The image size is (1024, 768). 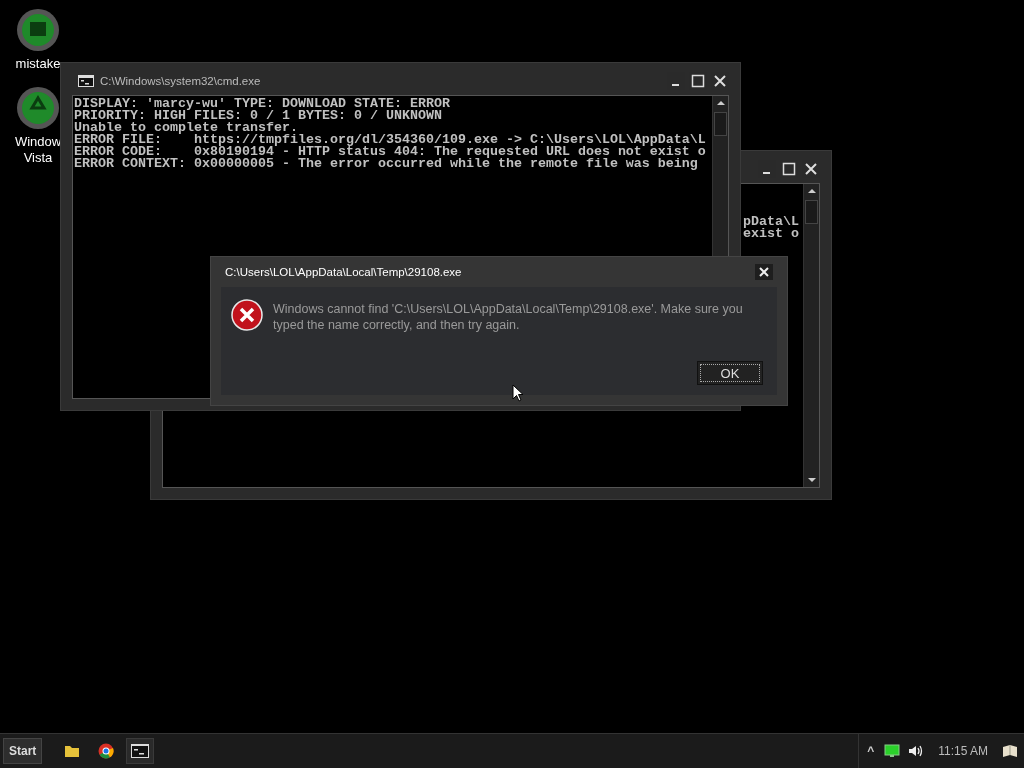 I want to click on recycle-icon, so click(x=38, y=108).